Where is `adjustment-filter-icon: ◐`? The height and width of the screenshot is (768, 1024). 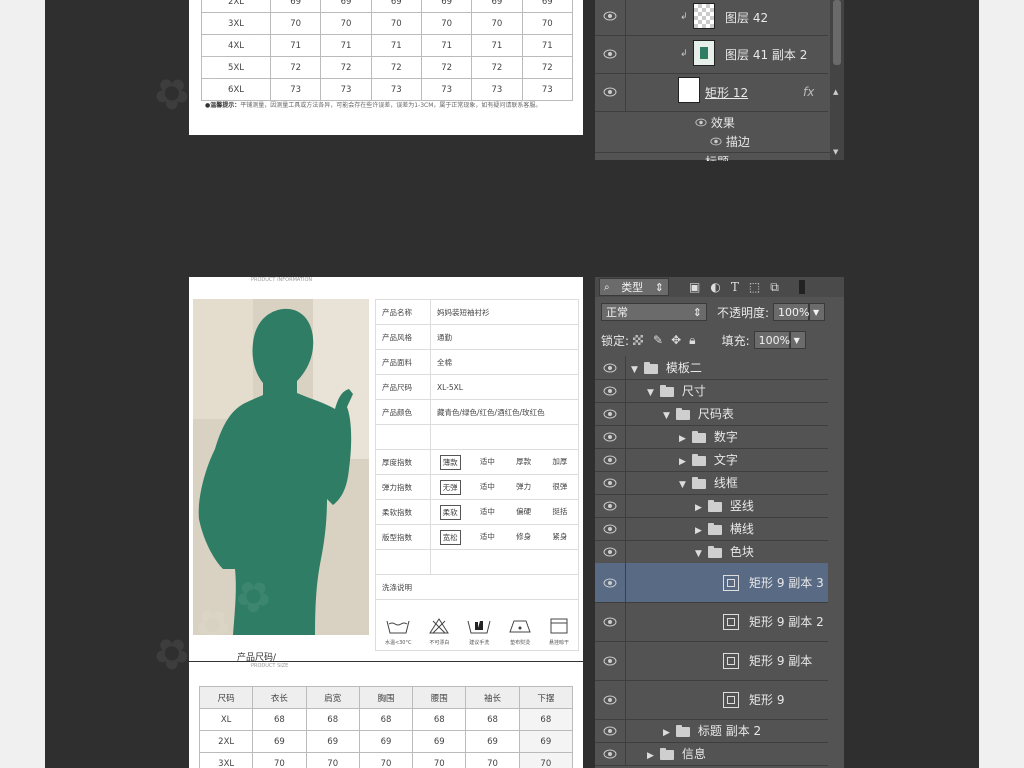
adjustment-filter-icon: ◐ is located at coordinates (715, 287).